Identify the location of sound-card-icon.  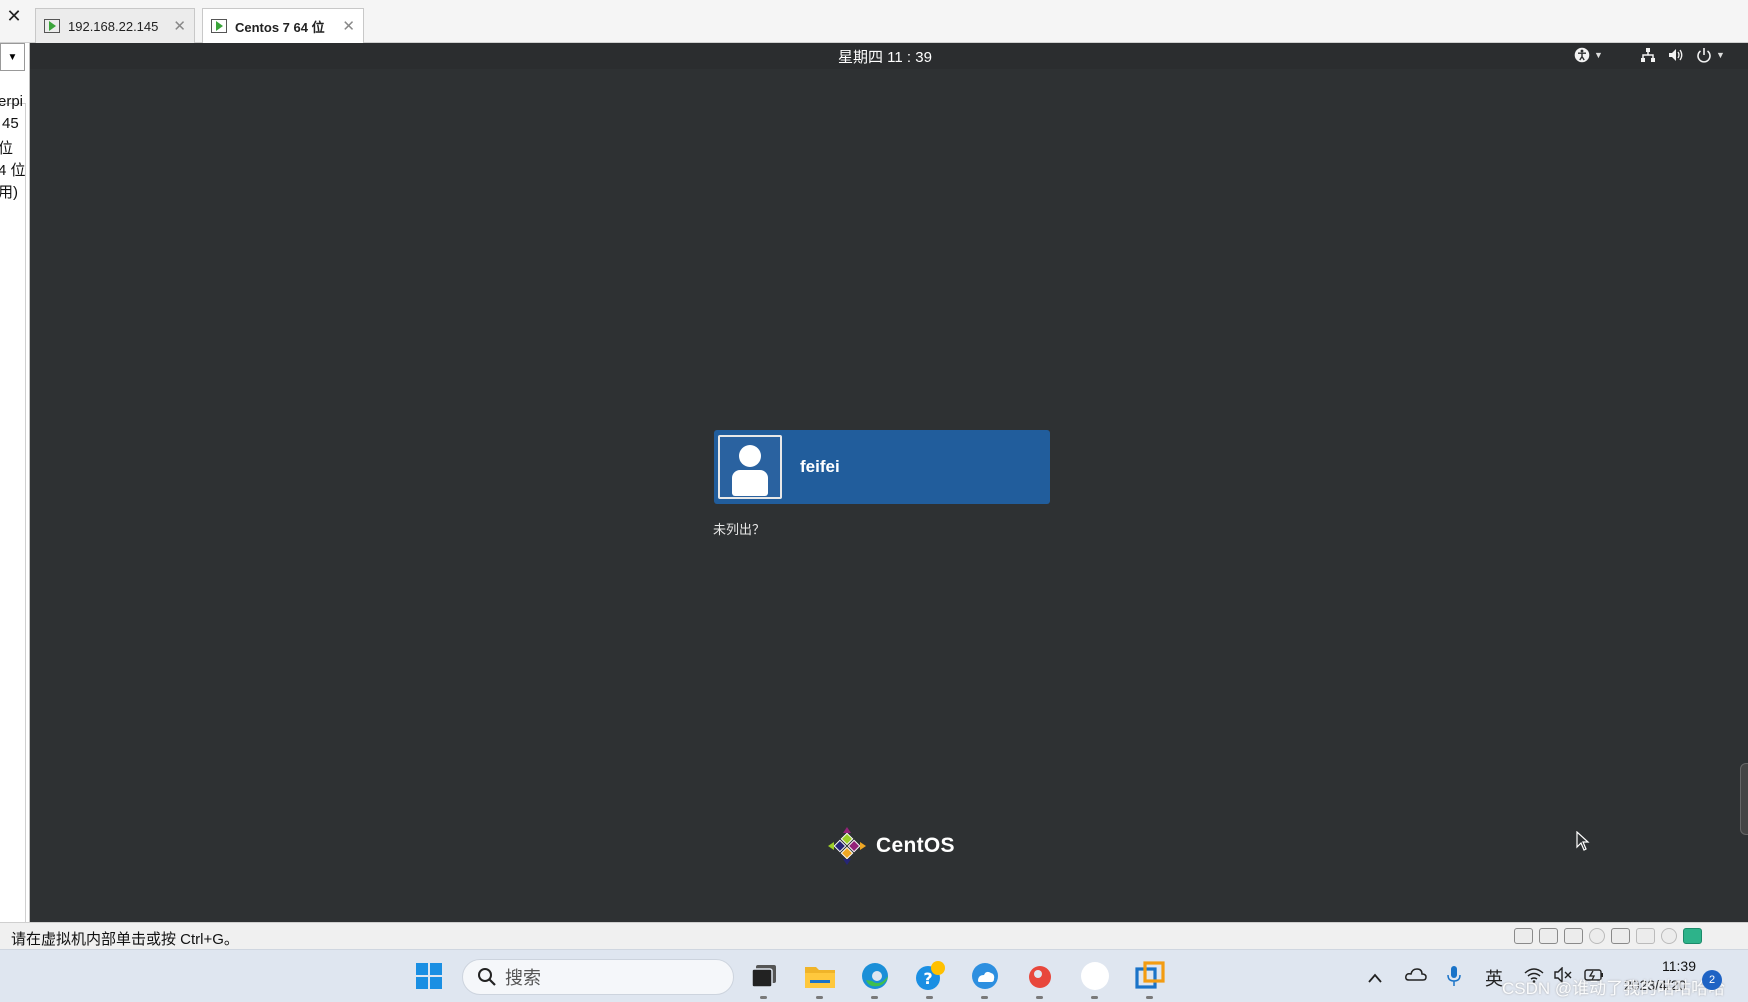
(1645, 936).